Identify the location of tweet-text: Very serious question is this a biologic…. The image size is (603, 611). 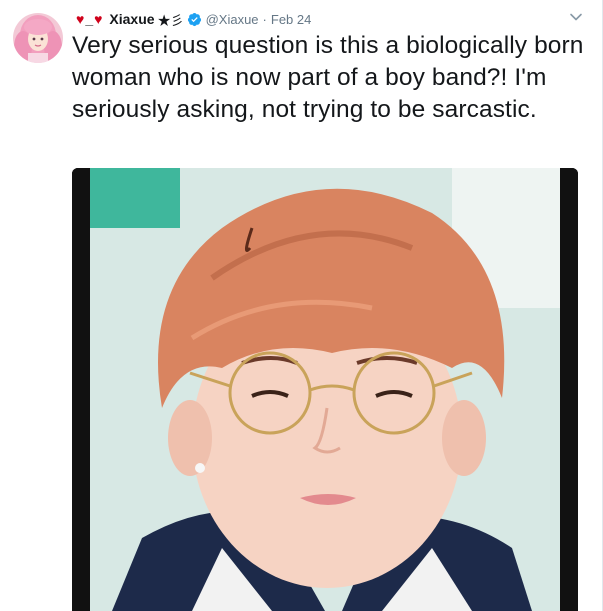
(328, 77).